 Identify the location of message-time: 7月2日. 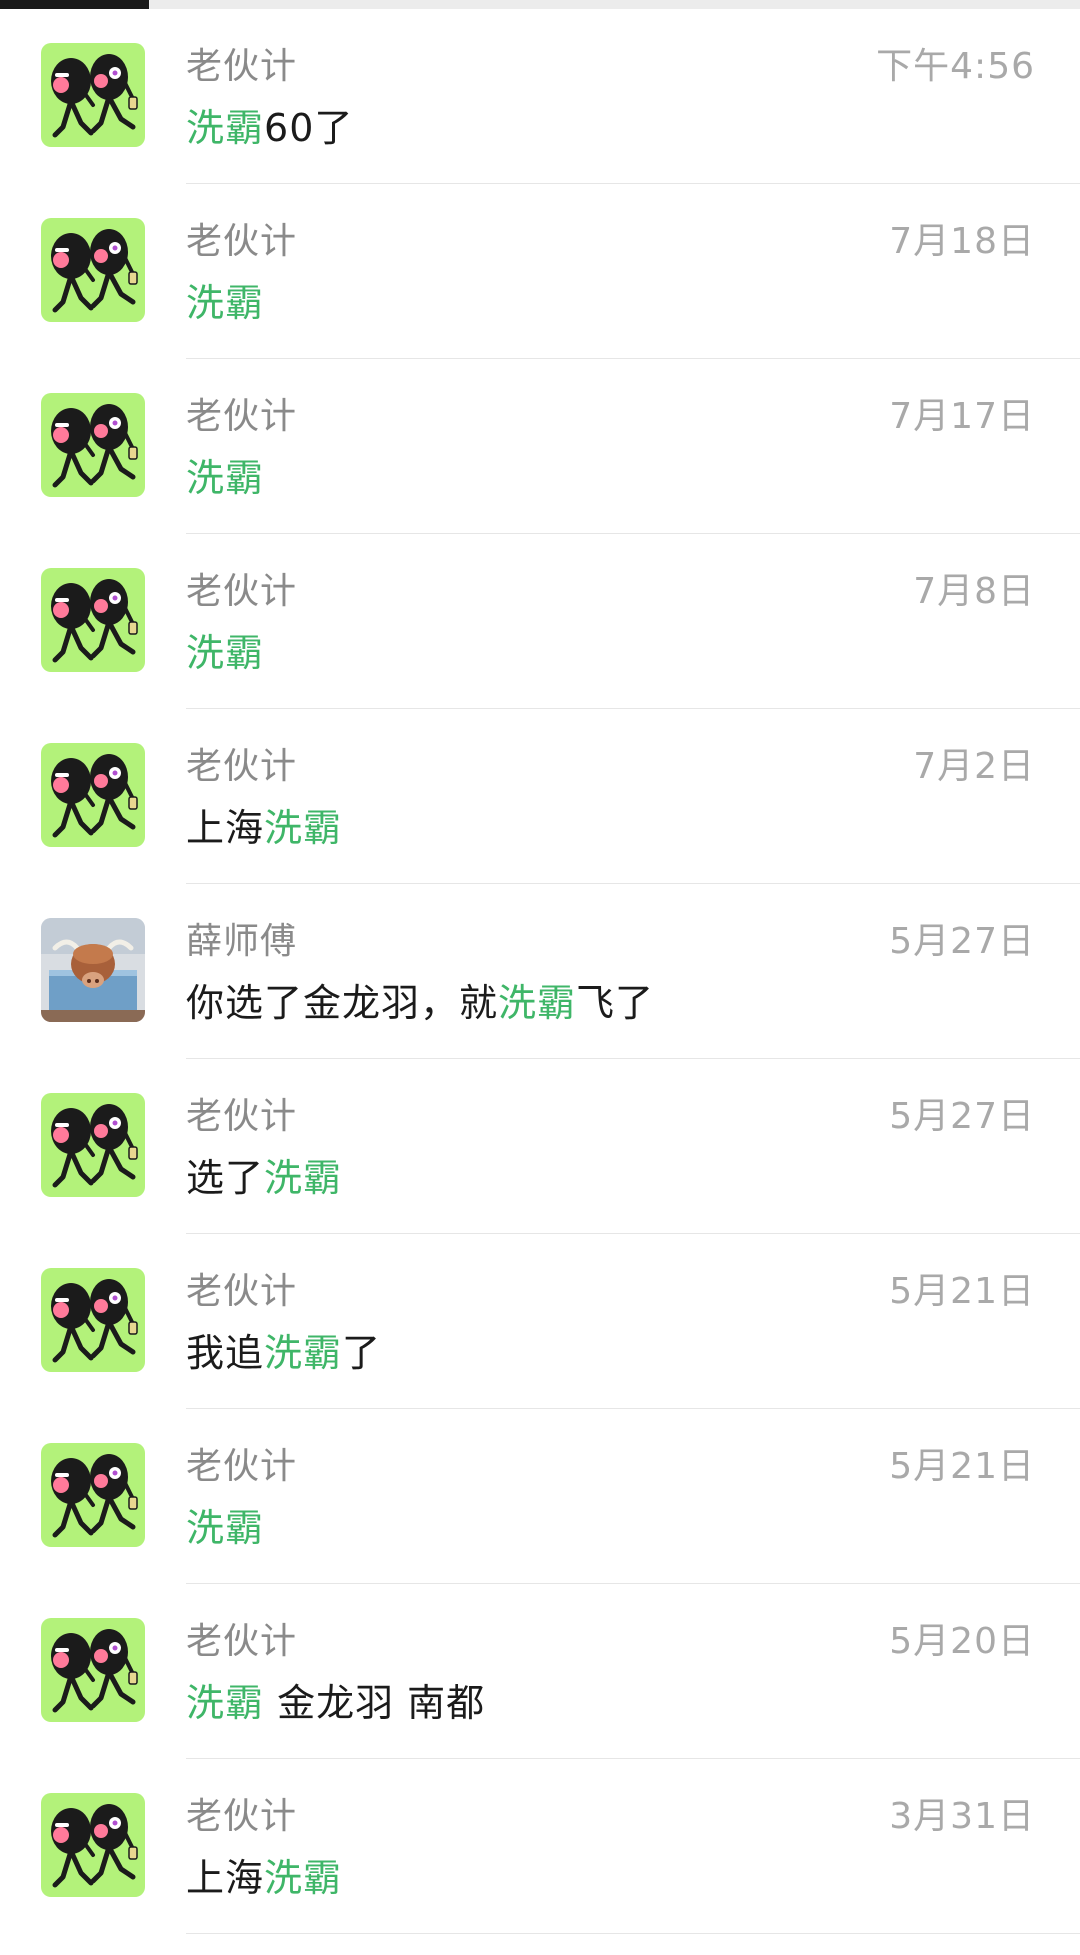
(974, 766).